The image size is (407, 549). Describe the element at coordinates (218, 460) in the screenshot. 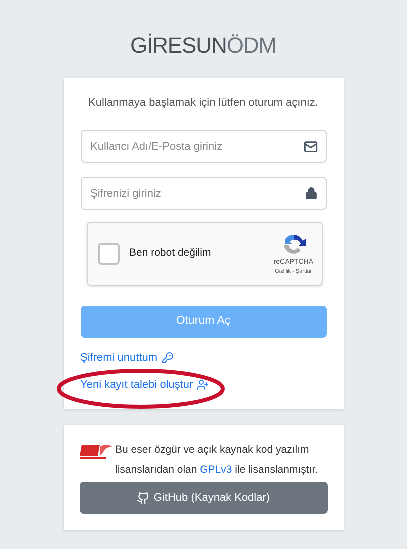

I see `license-text: Bu eser özgür ve açık kaynak kod yazılım lisanslarıdan olan GPLv3 ile lisanslanmıştır.` at that location.